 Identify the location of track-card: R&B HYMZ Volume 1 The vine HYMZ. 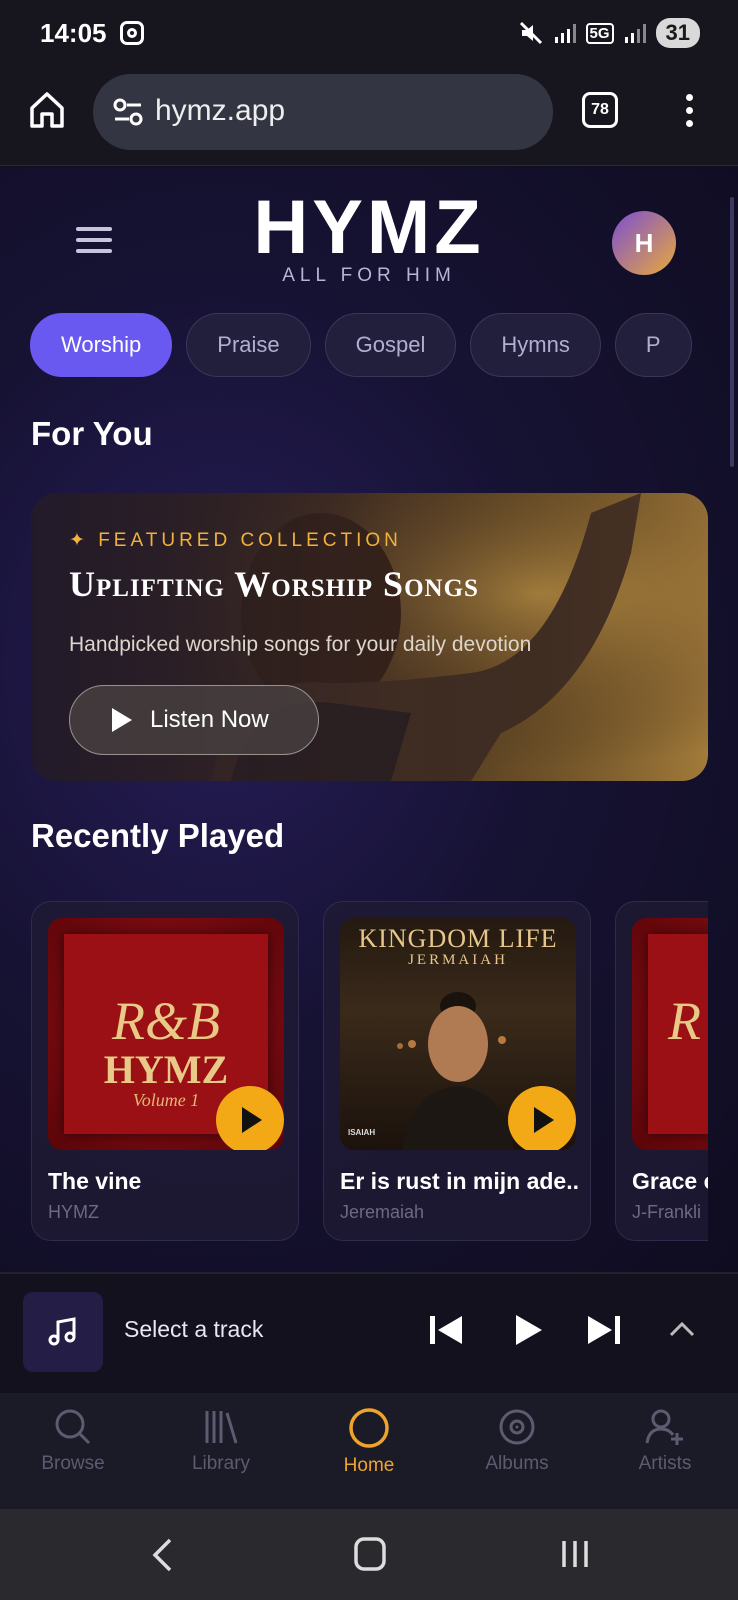
(165, 1071).